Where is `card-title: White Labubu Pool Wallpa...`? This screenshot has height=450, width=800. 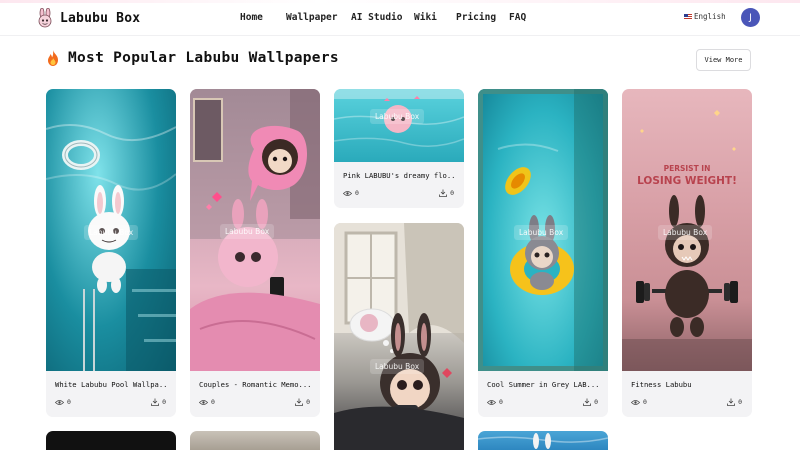
card-title: White Labubu Pool Wallpa... is located at coordinates (112, 384).